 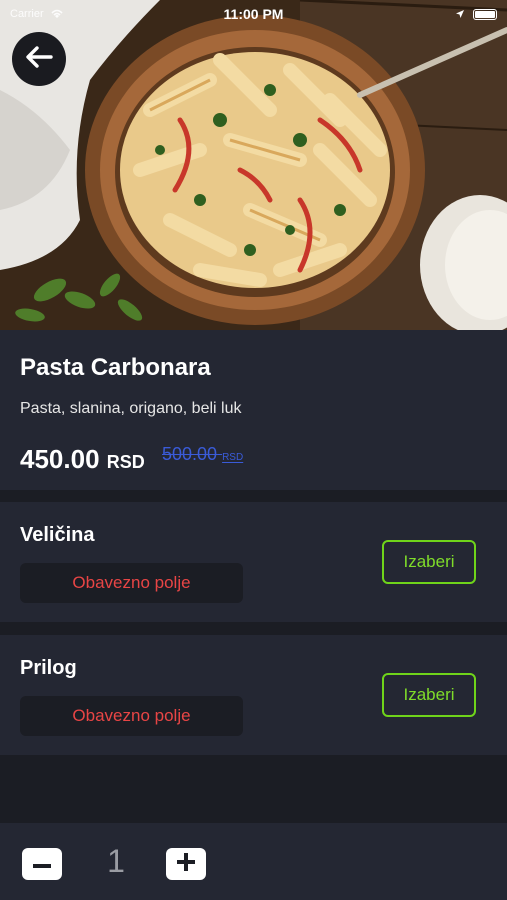 I want to click on quantity-bar: 1, so click(x=253, y=861).